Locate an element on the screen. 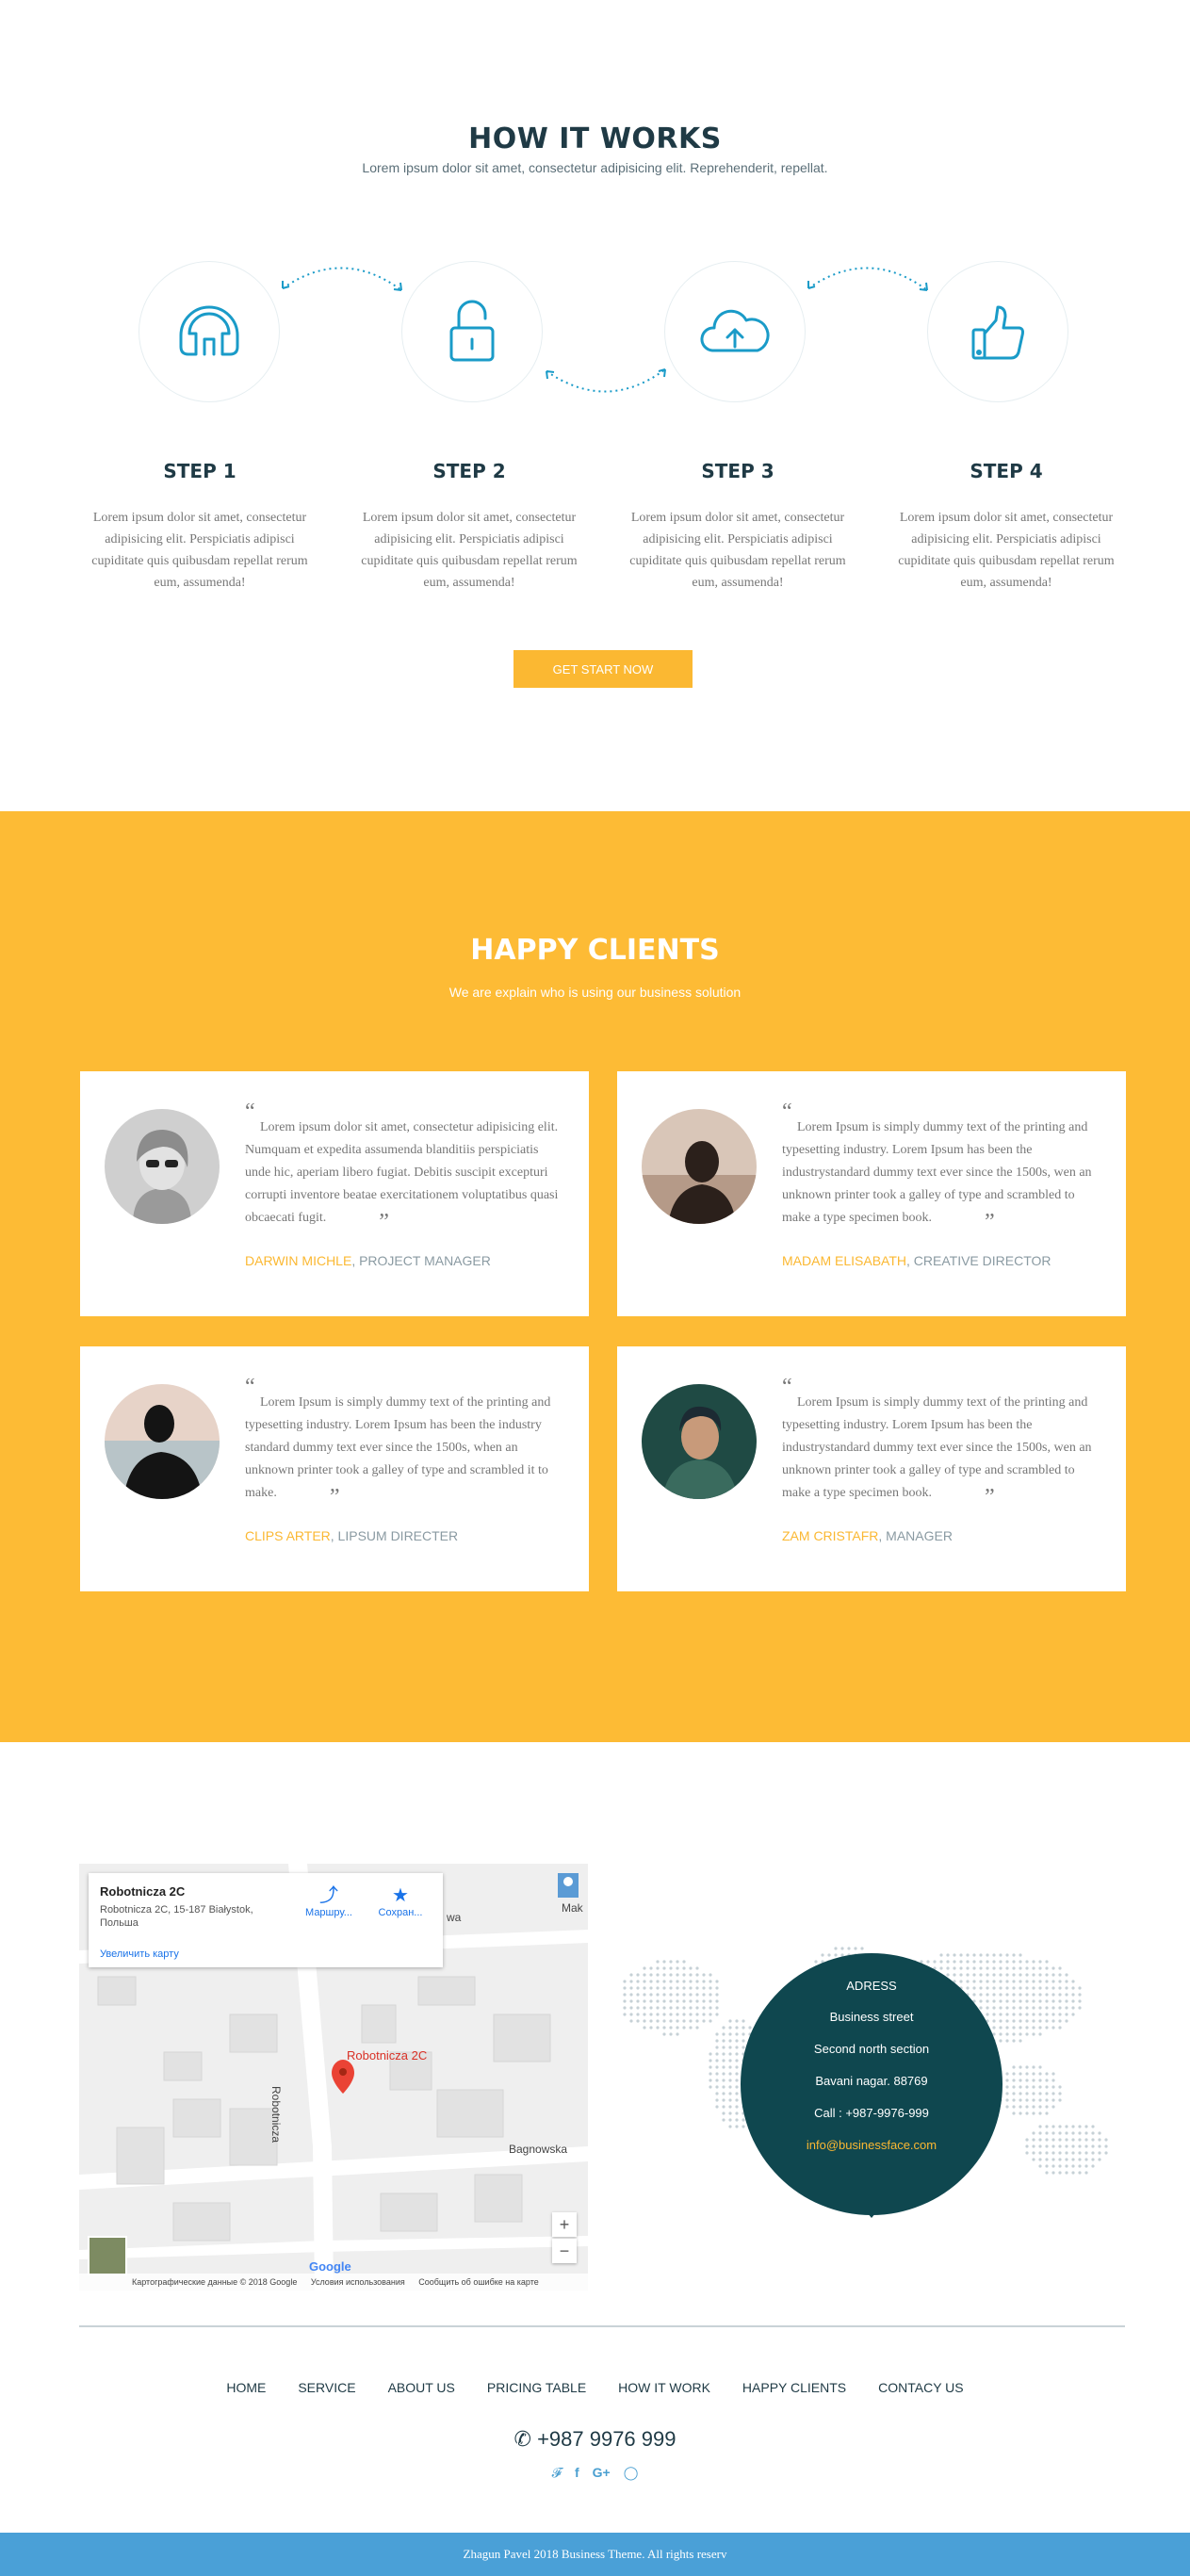 This screenshot has height=2576, width=1190. author-name: MADAM ELISABATH is located at coordinates (844, 1260).